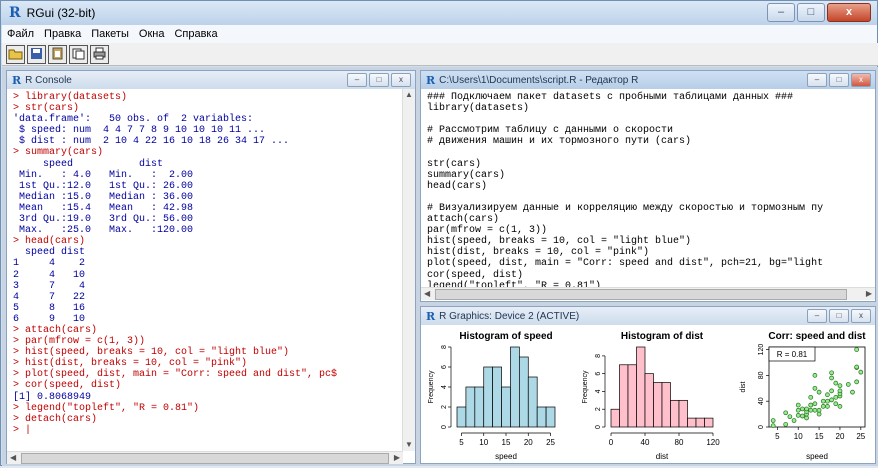 The width and height of the screenshot is (878, 468). What do you see at coordinates (648, 316) in the screenshot?
I see `graphics-titlebar: R R Graphics: Device 2 (ACTIVE) – □ x` at bounding box center [648, 316].